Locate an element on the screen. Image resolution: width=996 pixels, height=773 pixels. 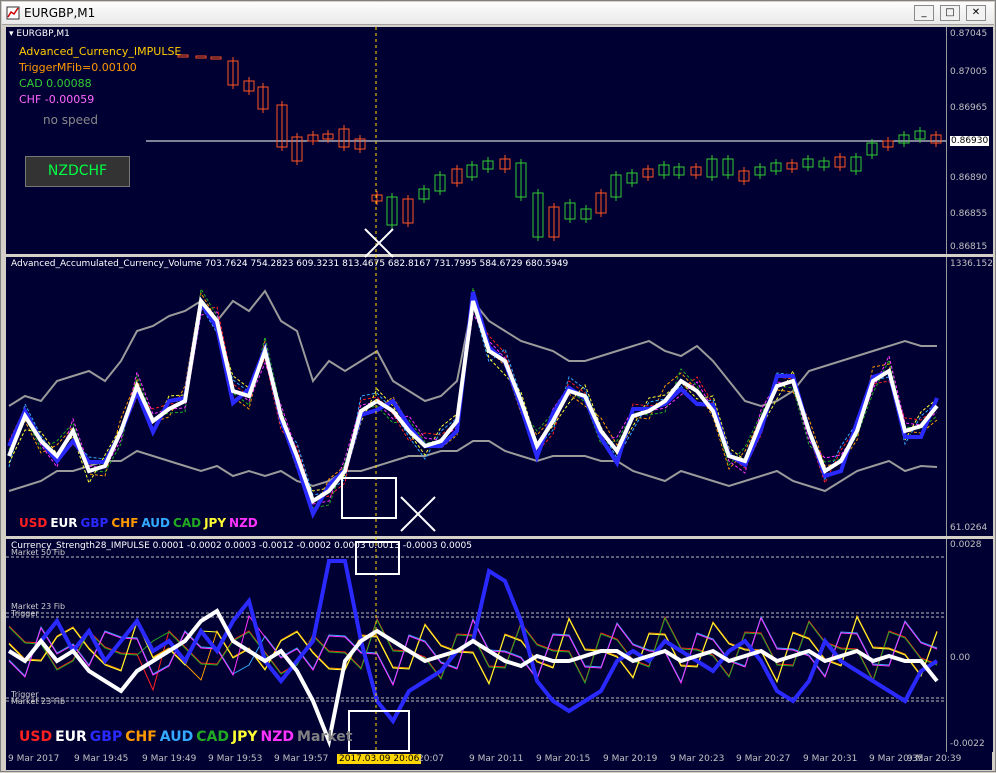
cad-value: CAD 0.00088 is located at coordinates (55, 83).